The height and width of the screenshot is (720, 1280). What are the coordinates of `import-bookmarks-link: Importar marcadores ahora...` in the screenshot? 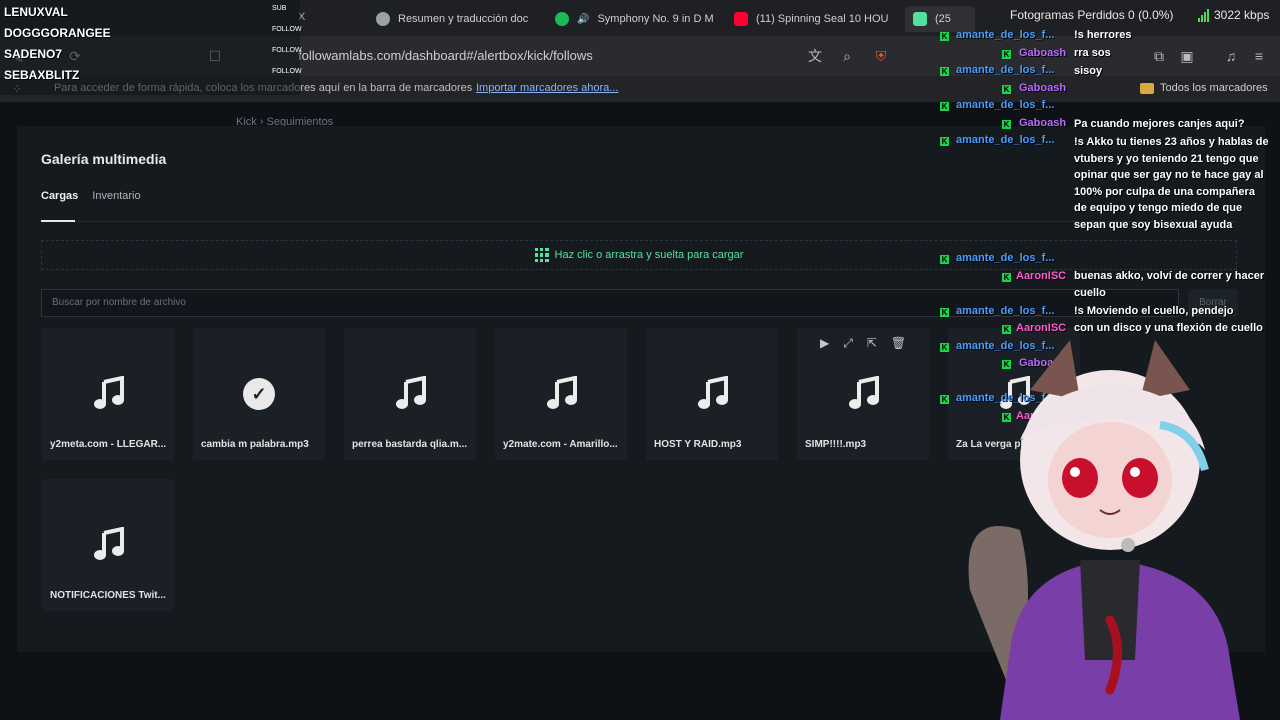 It's located at (547, 88).